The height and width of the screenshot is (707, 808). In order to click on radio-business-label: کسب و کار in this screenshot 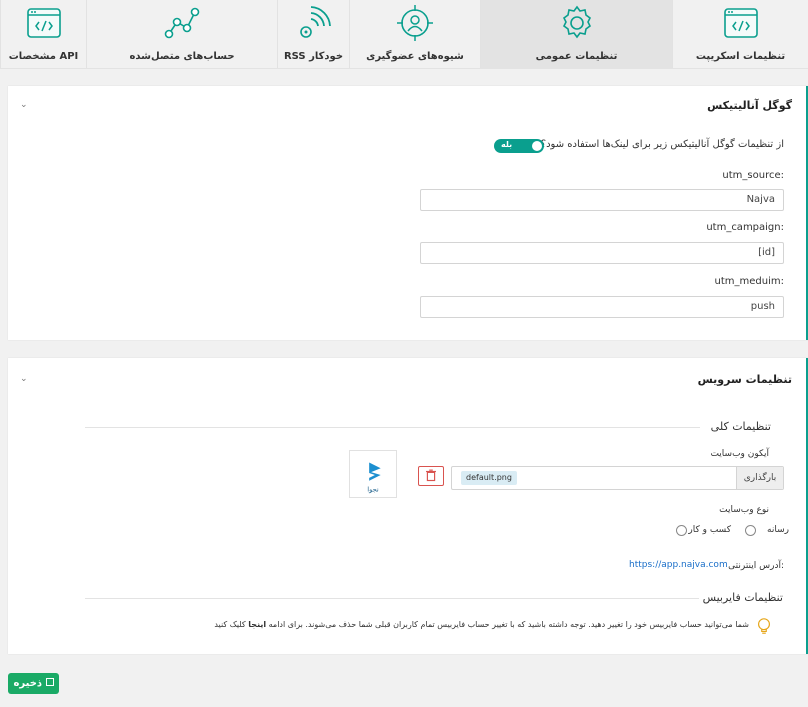, I will do `click(709, 530)`.